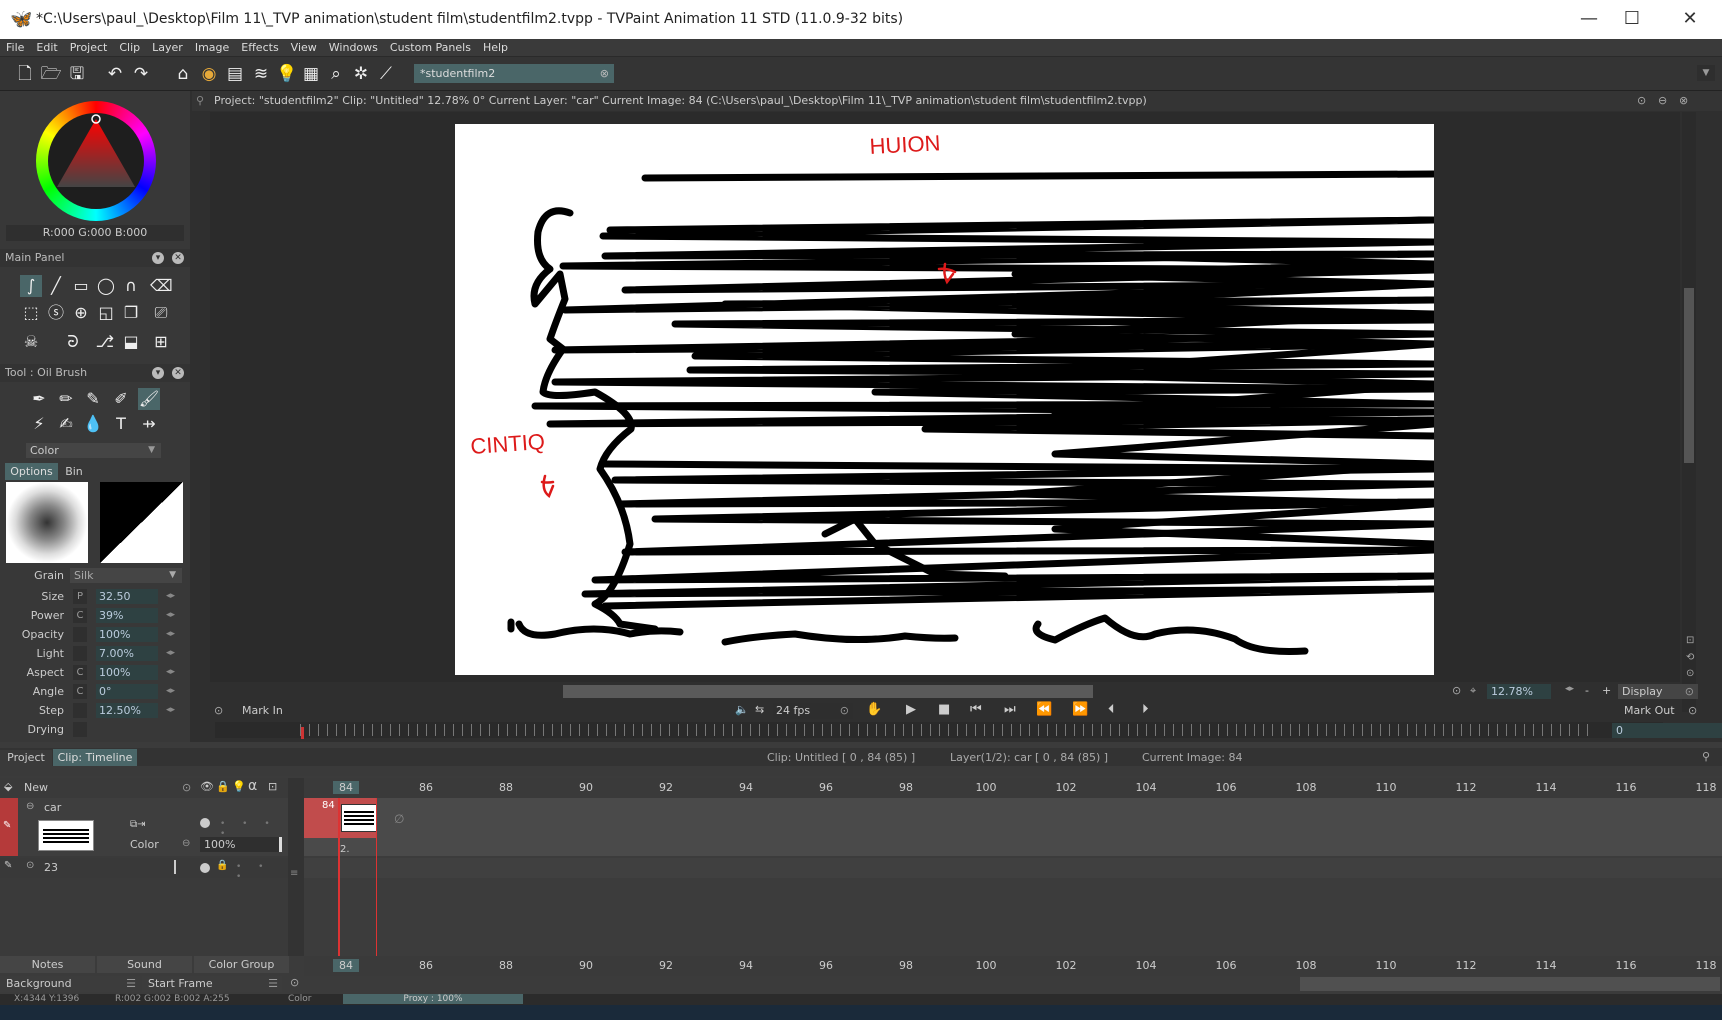 The width and height of the screenshot is (1722, 1020). What do you see at coordinates (212, 48) in the screenshot?
I see `menu-image: Image` at bounding box center [212, 48].